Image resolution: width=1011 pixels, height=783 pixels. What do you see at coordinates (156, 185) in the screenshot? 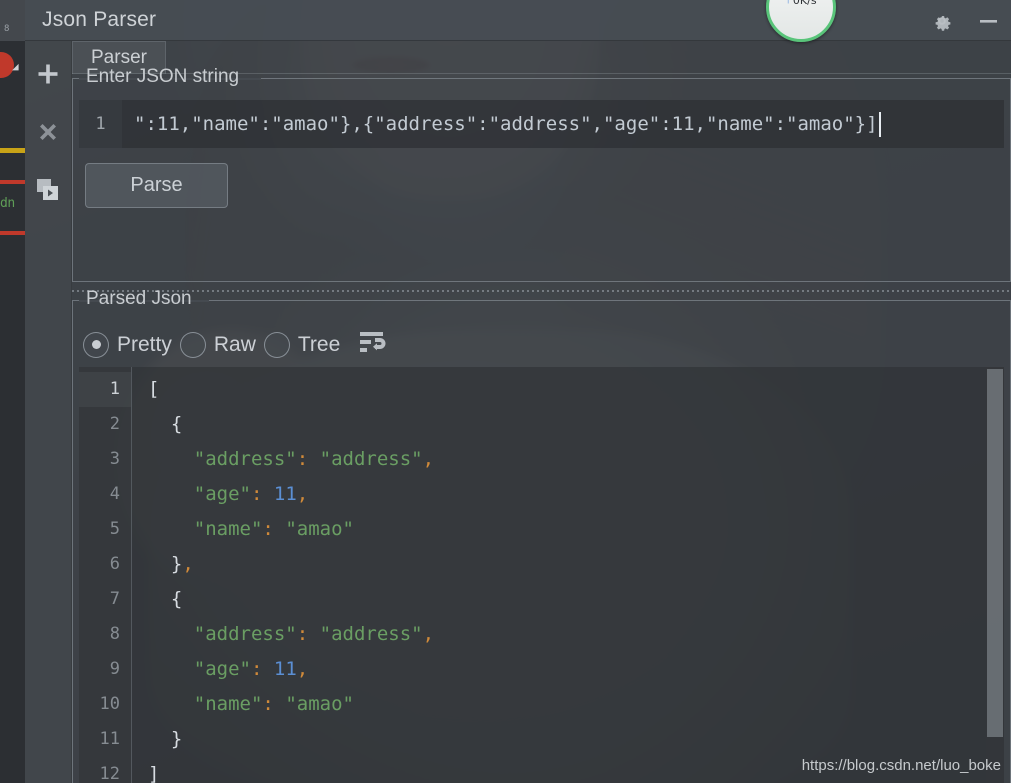
I see `parse-button: Parse` at bounding box center [156, 185].